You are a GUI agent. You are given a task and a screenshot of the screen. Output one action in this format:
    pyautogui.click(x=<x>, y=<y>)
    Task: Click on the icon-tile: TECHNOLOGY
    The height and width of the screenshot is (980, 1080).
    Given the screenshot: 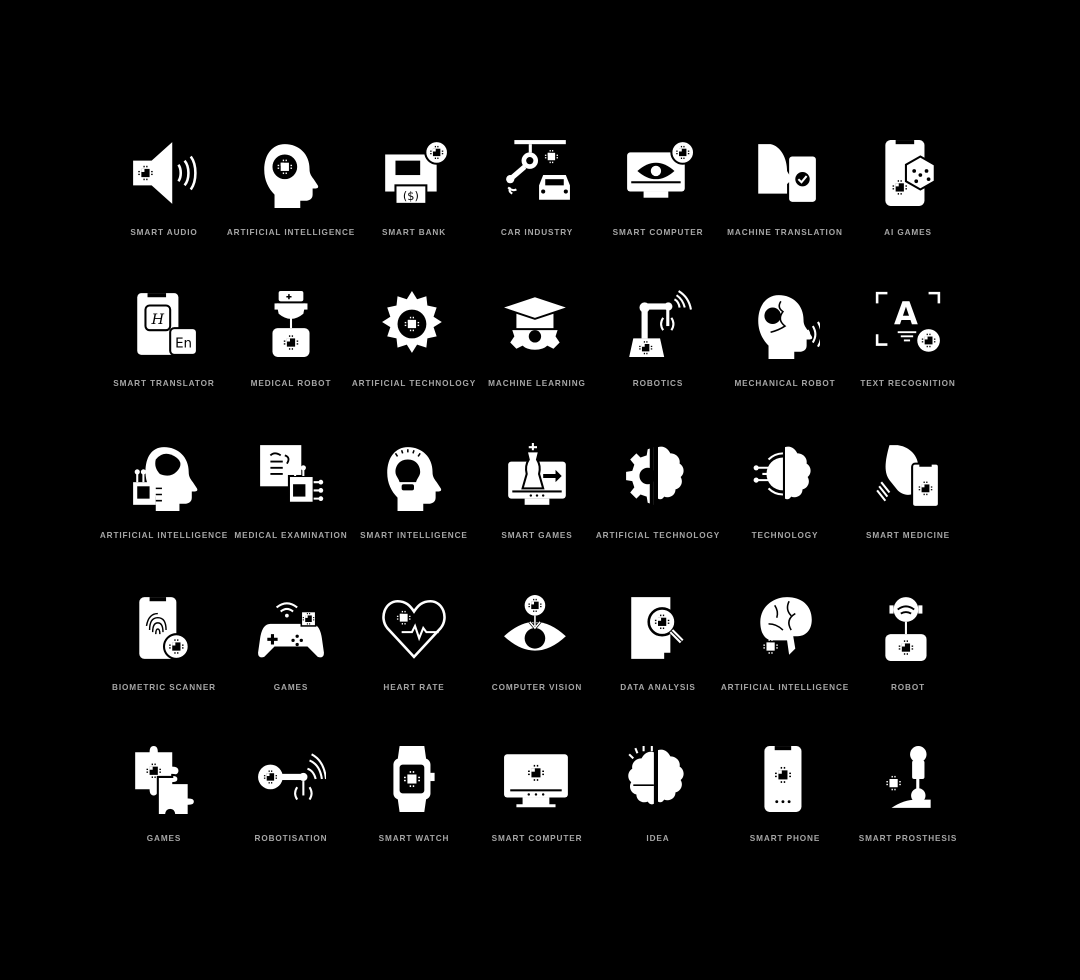 What is the action you would take?
    pyautogui.click(x=785, y=506)
    